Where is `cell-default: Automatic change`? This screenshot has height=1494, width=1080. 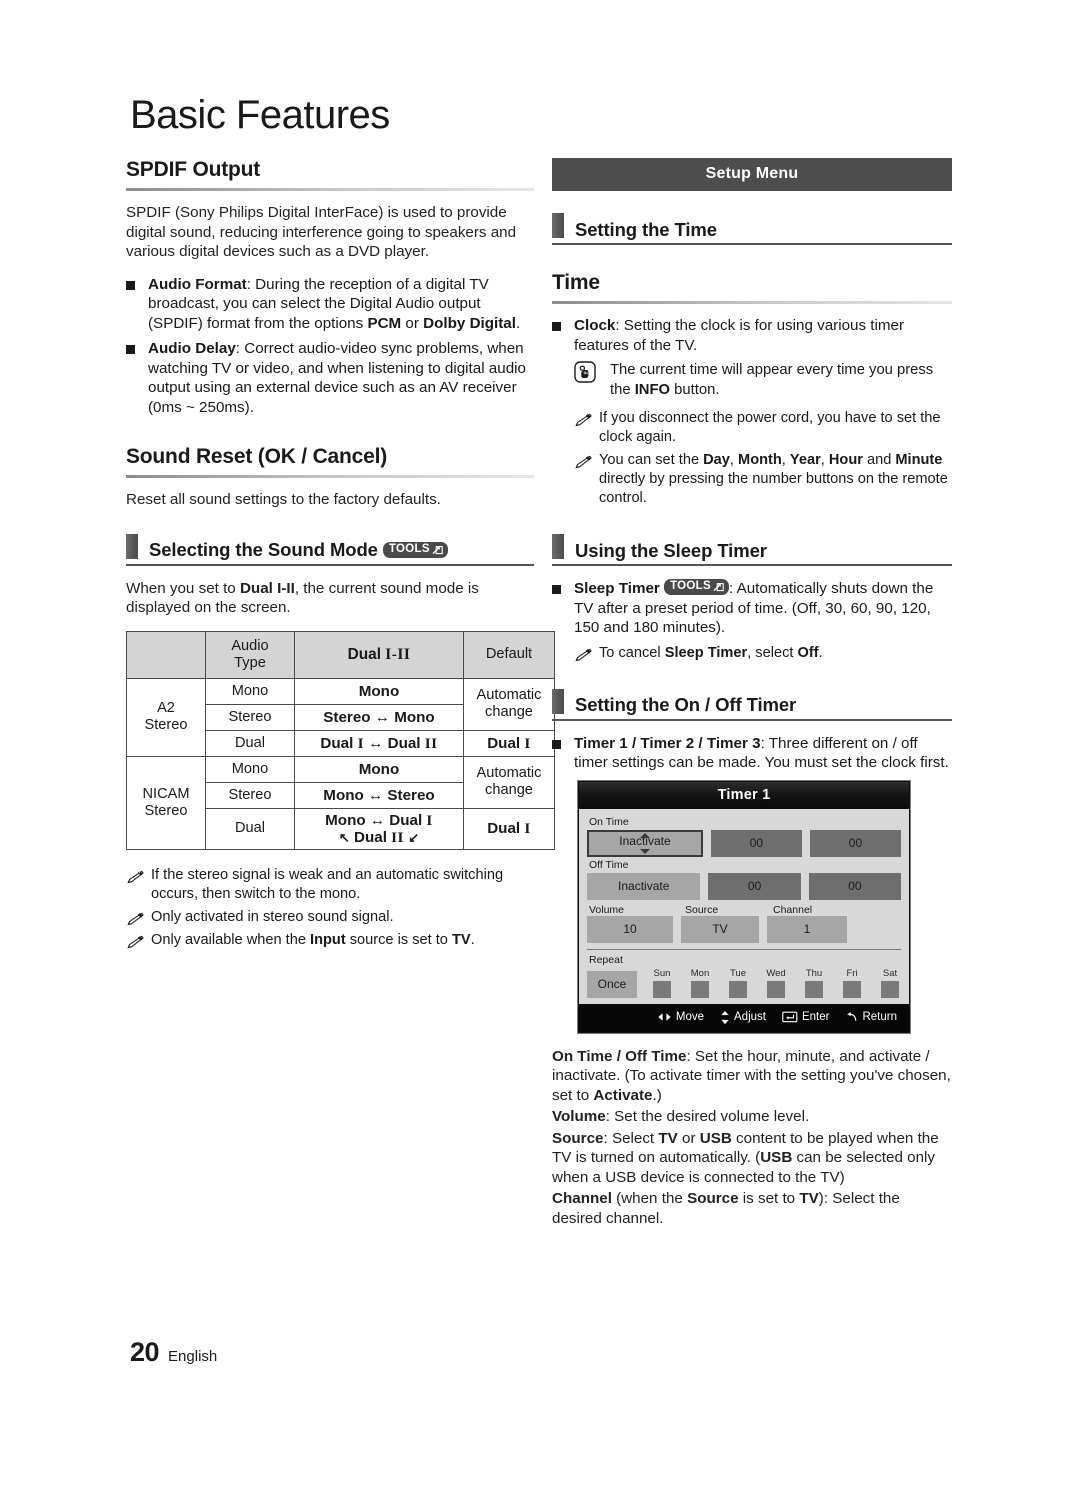 cell-default: Automatic change is located at coordinates (509, 782).